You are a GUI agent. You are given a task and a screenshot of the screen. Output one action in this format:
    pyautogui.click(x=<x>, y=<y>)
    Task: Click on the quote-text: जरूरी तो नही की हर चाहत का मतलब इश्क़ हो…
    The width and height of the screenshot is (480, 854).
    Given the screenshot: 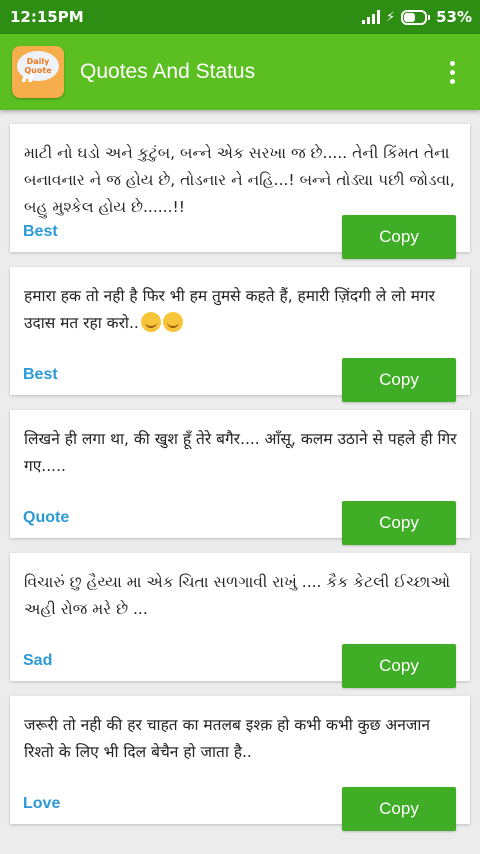 What is the action you would take?
    pyautogui.click(x=227, y=738)
    